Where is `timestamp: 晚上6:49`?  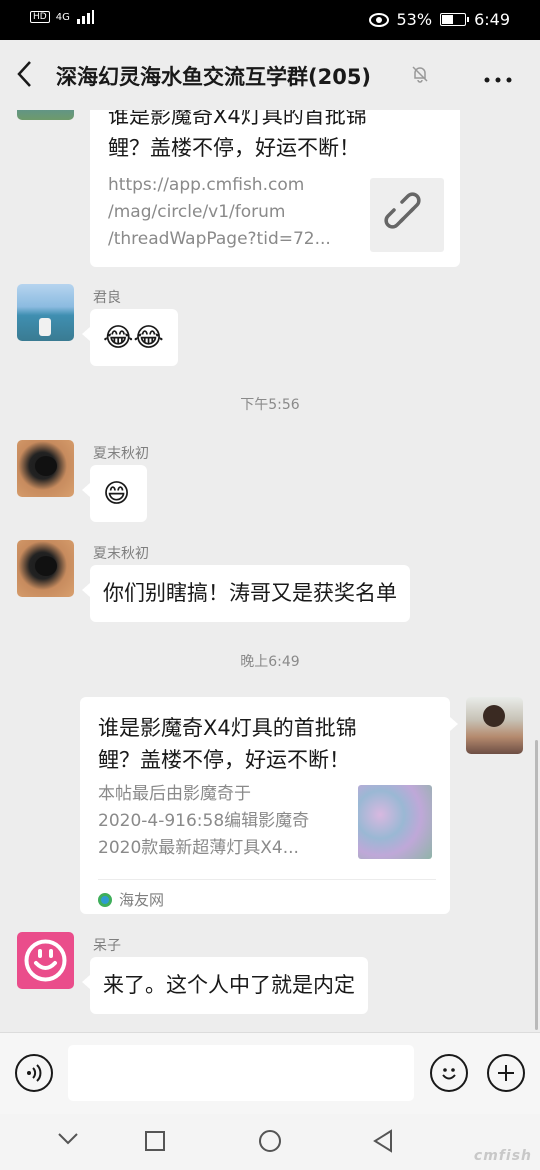 timestamp: 晚上6:49 is located at coordinates (270, 662).